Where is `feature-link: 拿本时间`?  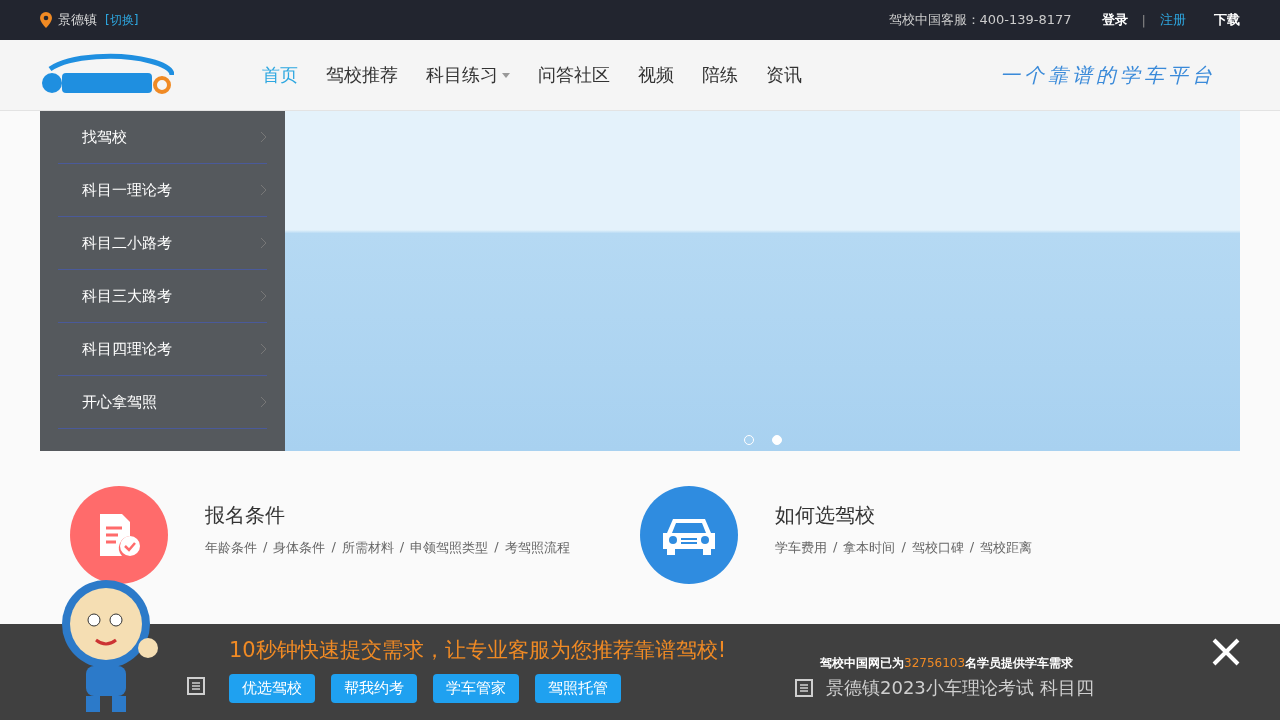
feature-link: 拿本时间 is located at coordinates (869, 548).